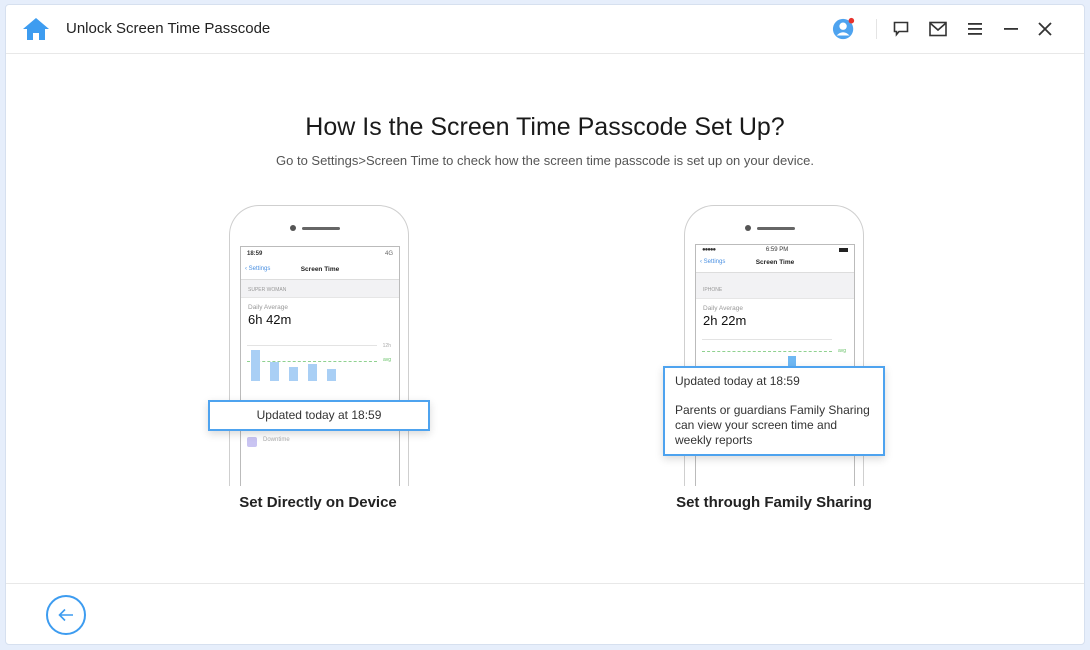 This screenshot has height=650, width=1090. I want to click on option-caption: Set Directly on Device, so click(318, 502).